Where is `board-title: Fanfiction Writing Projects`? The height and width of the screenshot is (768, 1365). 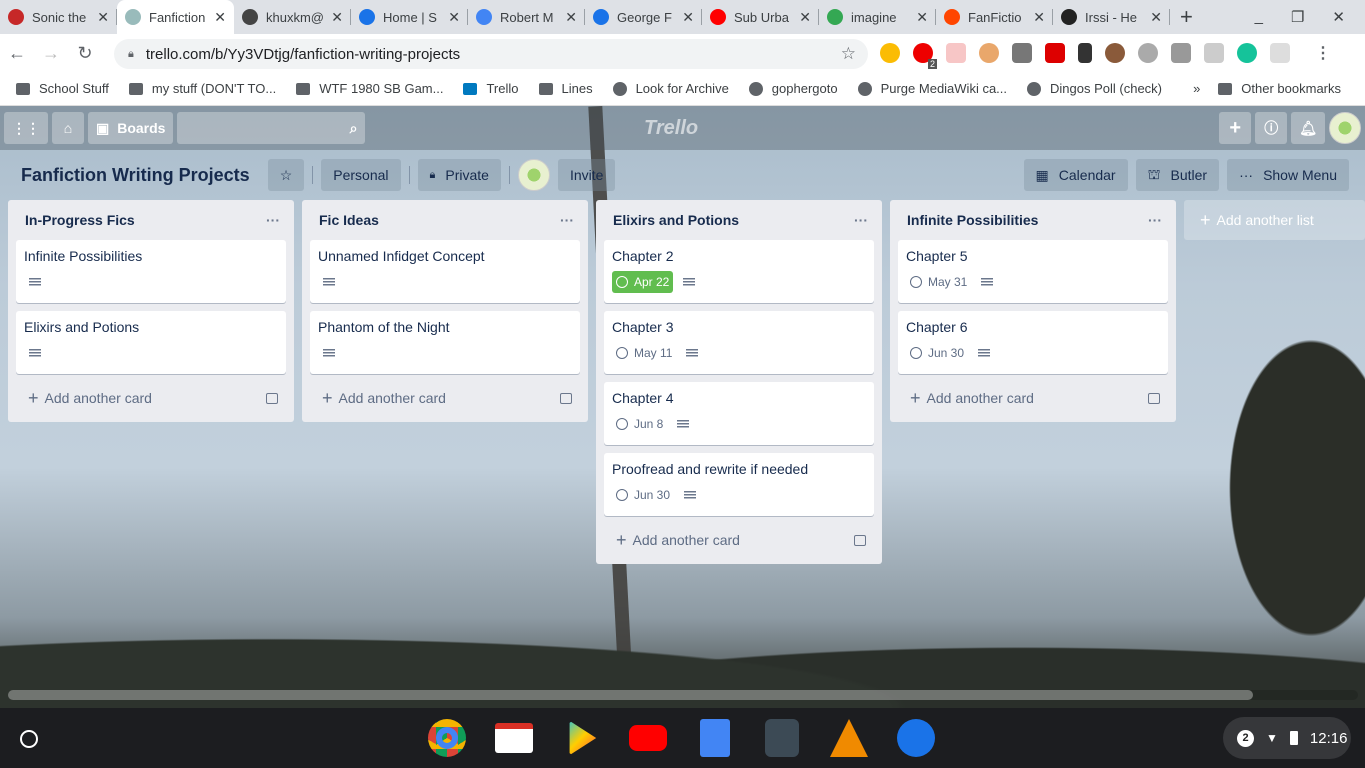 board-title: Fanfiction Writing Projects is located at coordinates (135, 175).